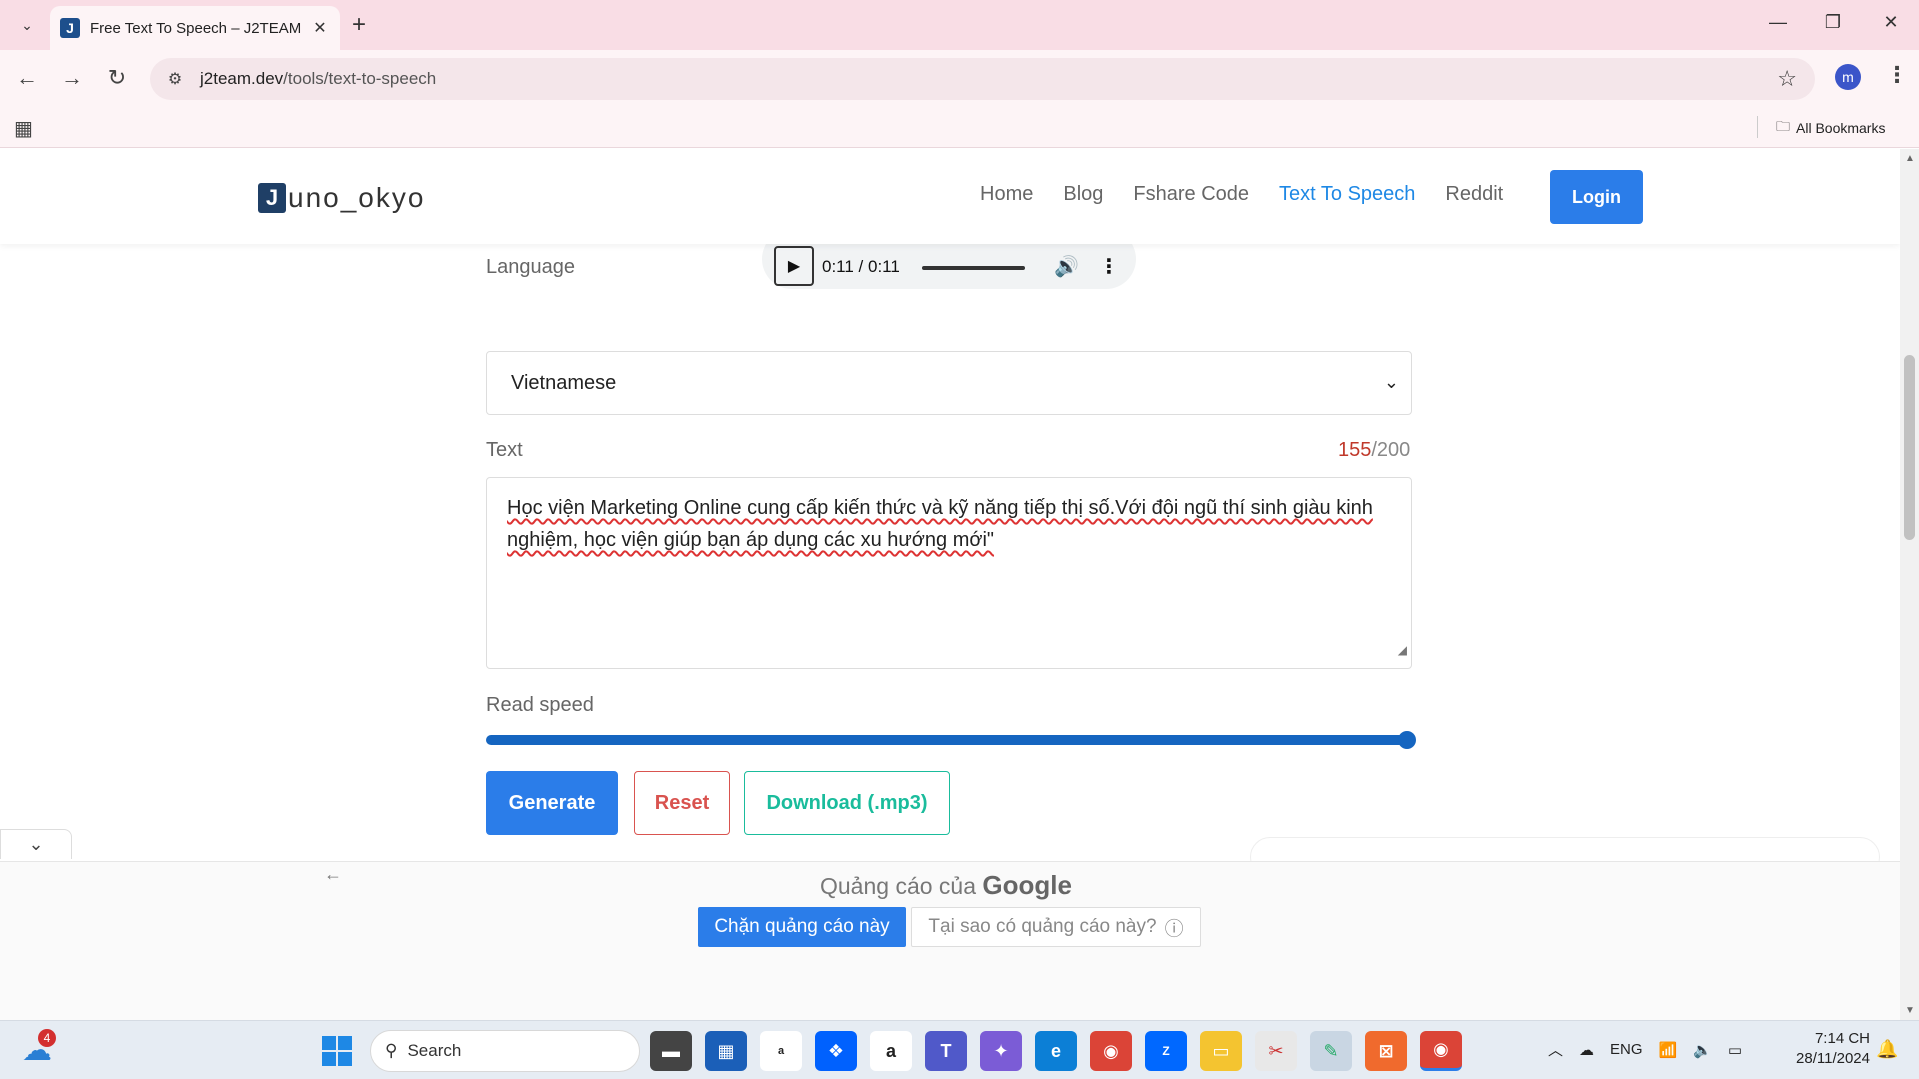 This screenshot has width=1919, height=1079. What do you see at coordinates (1897, 75) in the screenshot?
I see `browser-menu-icon: ⋮` at bounding box center [1897, 75].